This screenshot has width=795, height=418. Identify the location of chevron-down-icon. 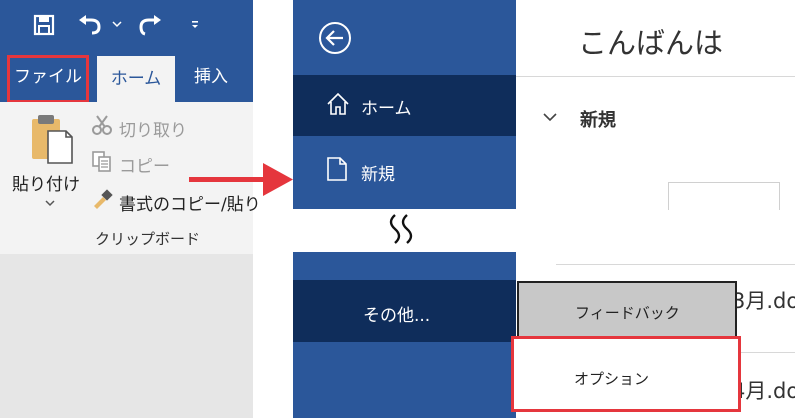
(550, 117).